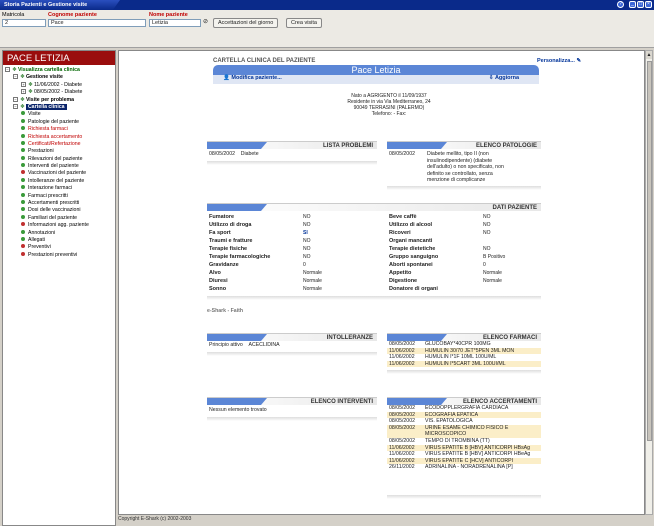 The image size is (654, 526). I want to click on data-key: Terapie farmacologiche, so click(240, 257).